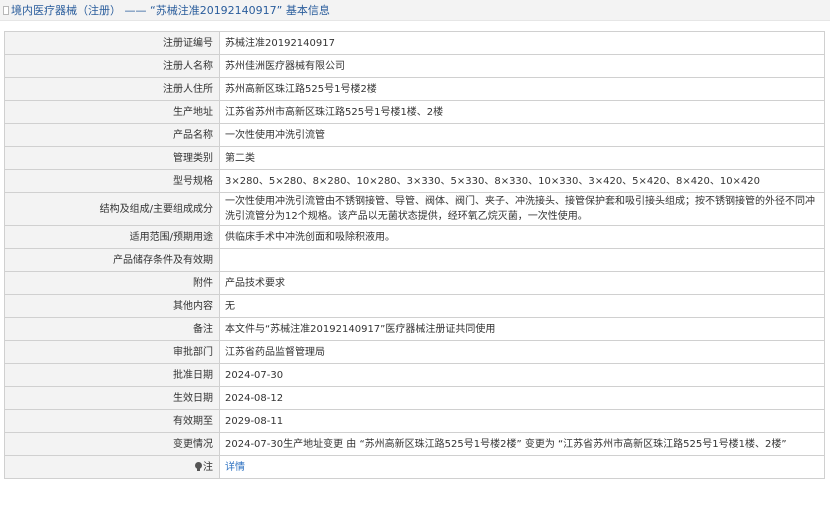 The width and height of the screenshot is (830, 516). I want to click on table-row-storage: 产品储存条件及有效期, so click(414, 260).